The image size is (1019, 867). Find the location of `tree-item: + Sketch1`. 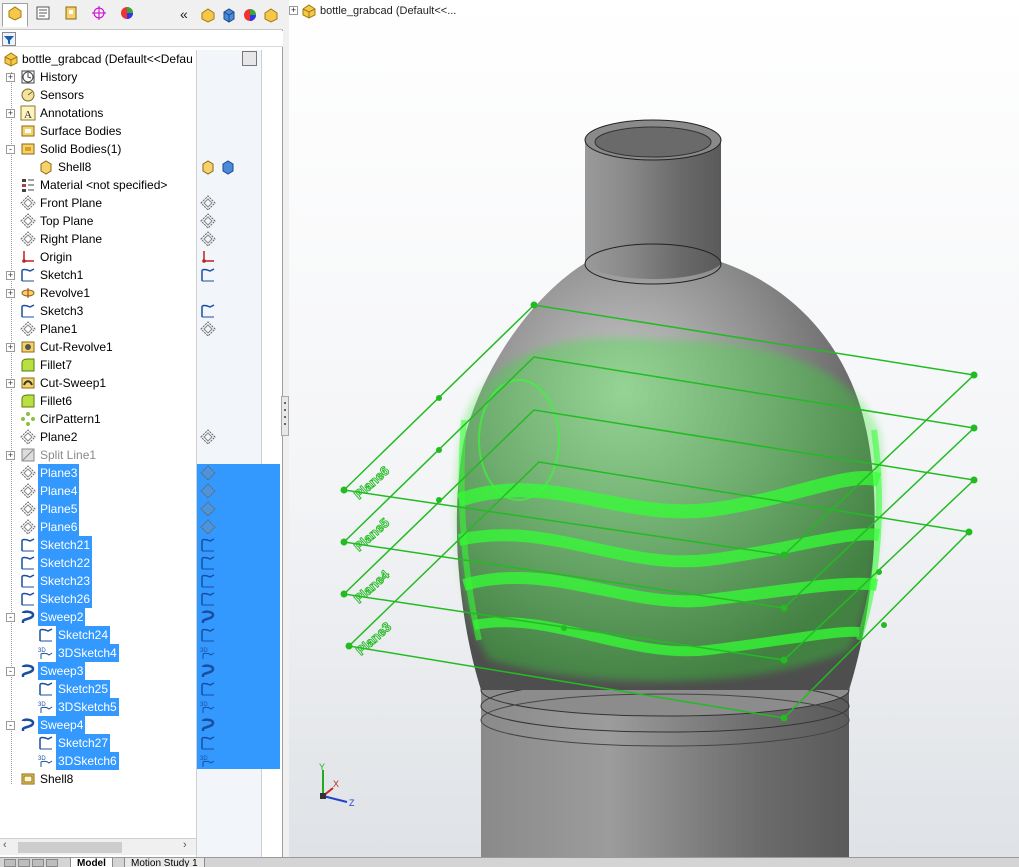

tree-item: + Sketch1 is located at coordinates (141, 275).